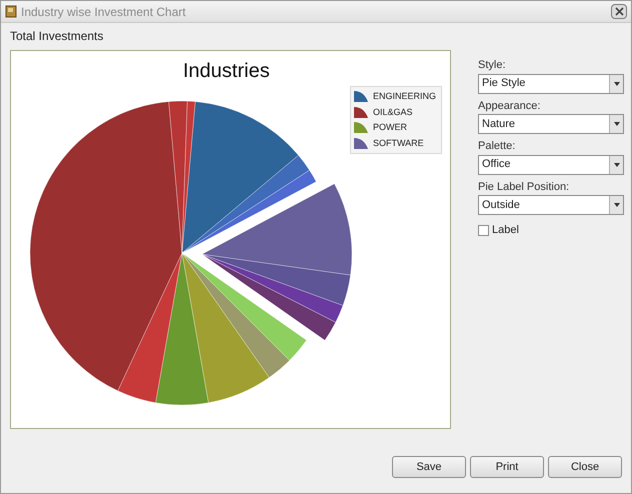 Image resolution: width=632 pixels, height=494 pixels. What do you see at coordinates (11, 11) in the screenshot?
I see `app-icon` at bounding box center [11, 11].